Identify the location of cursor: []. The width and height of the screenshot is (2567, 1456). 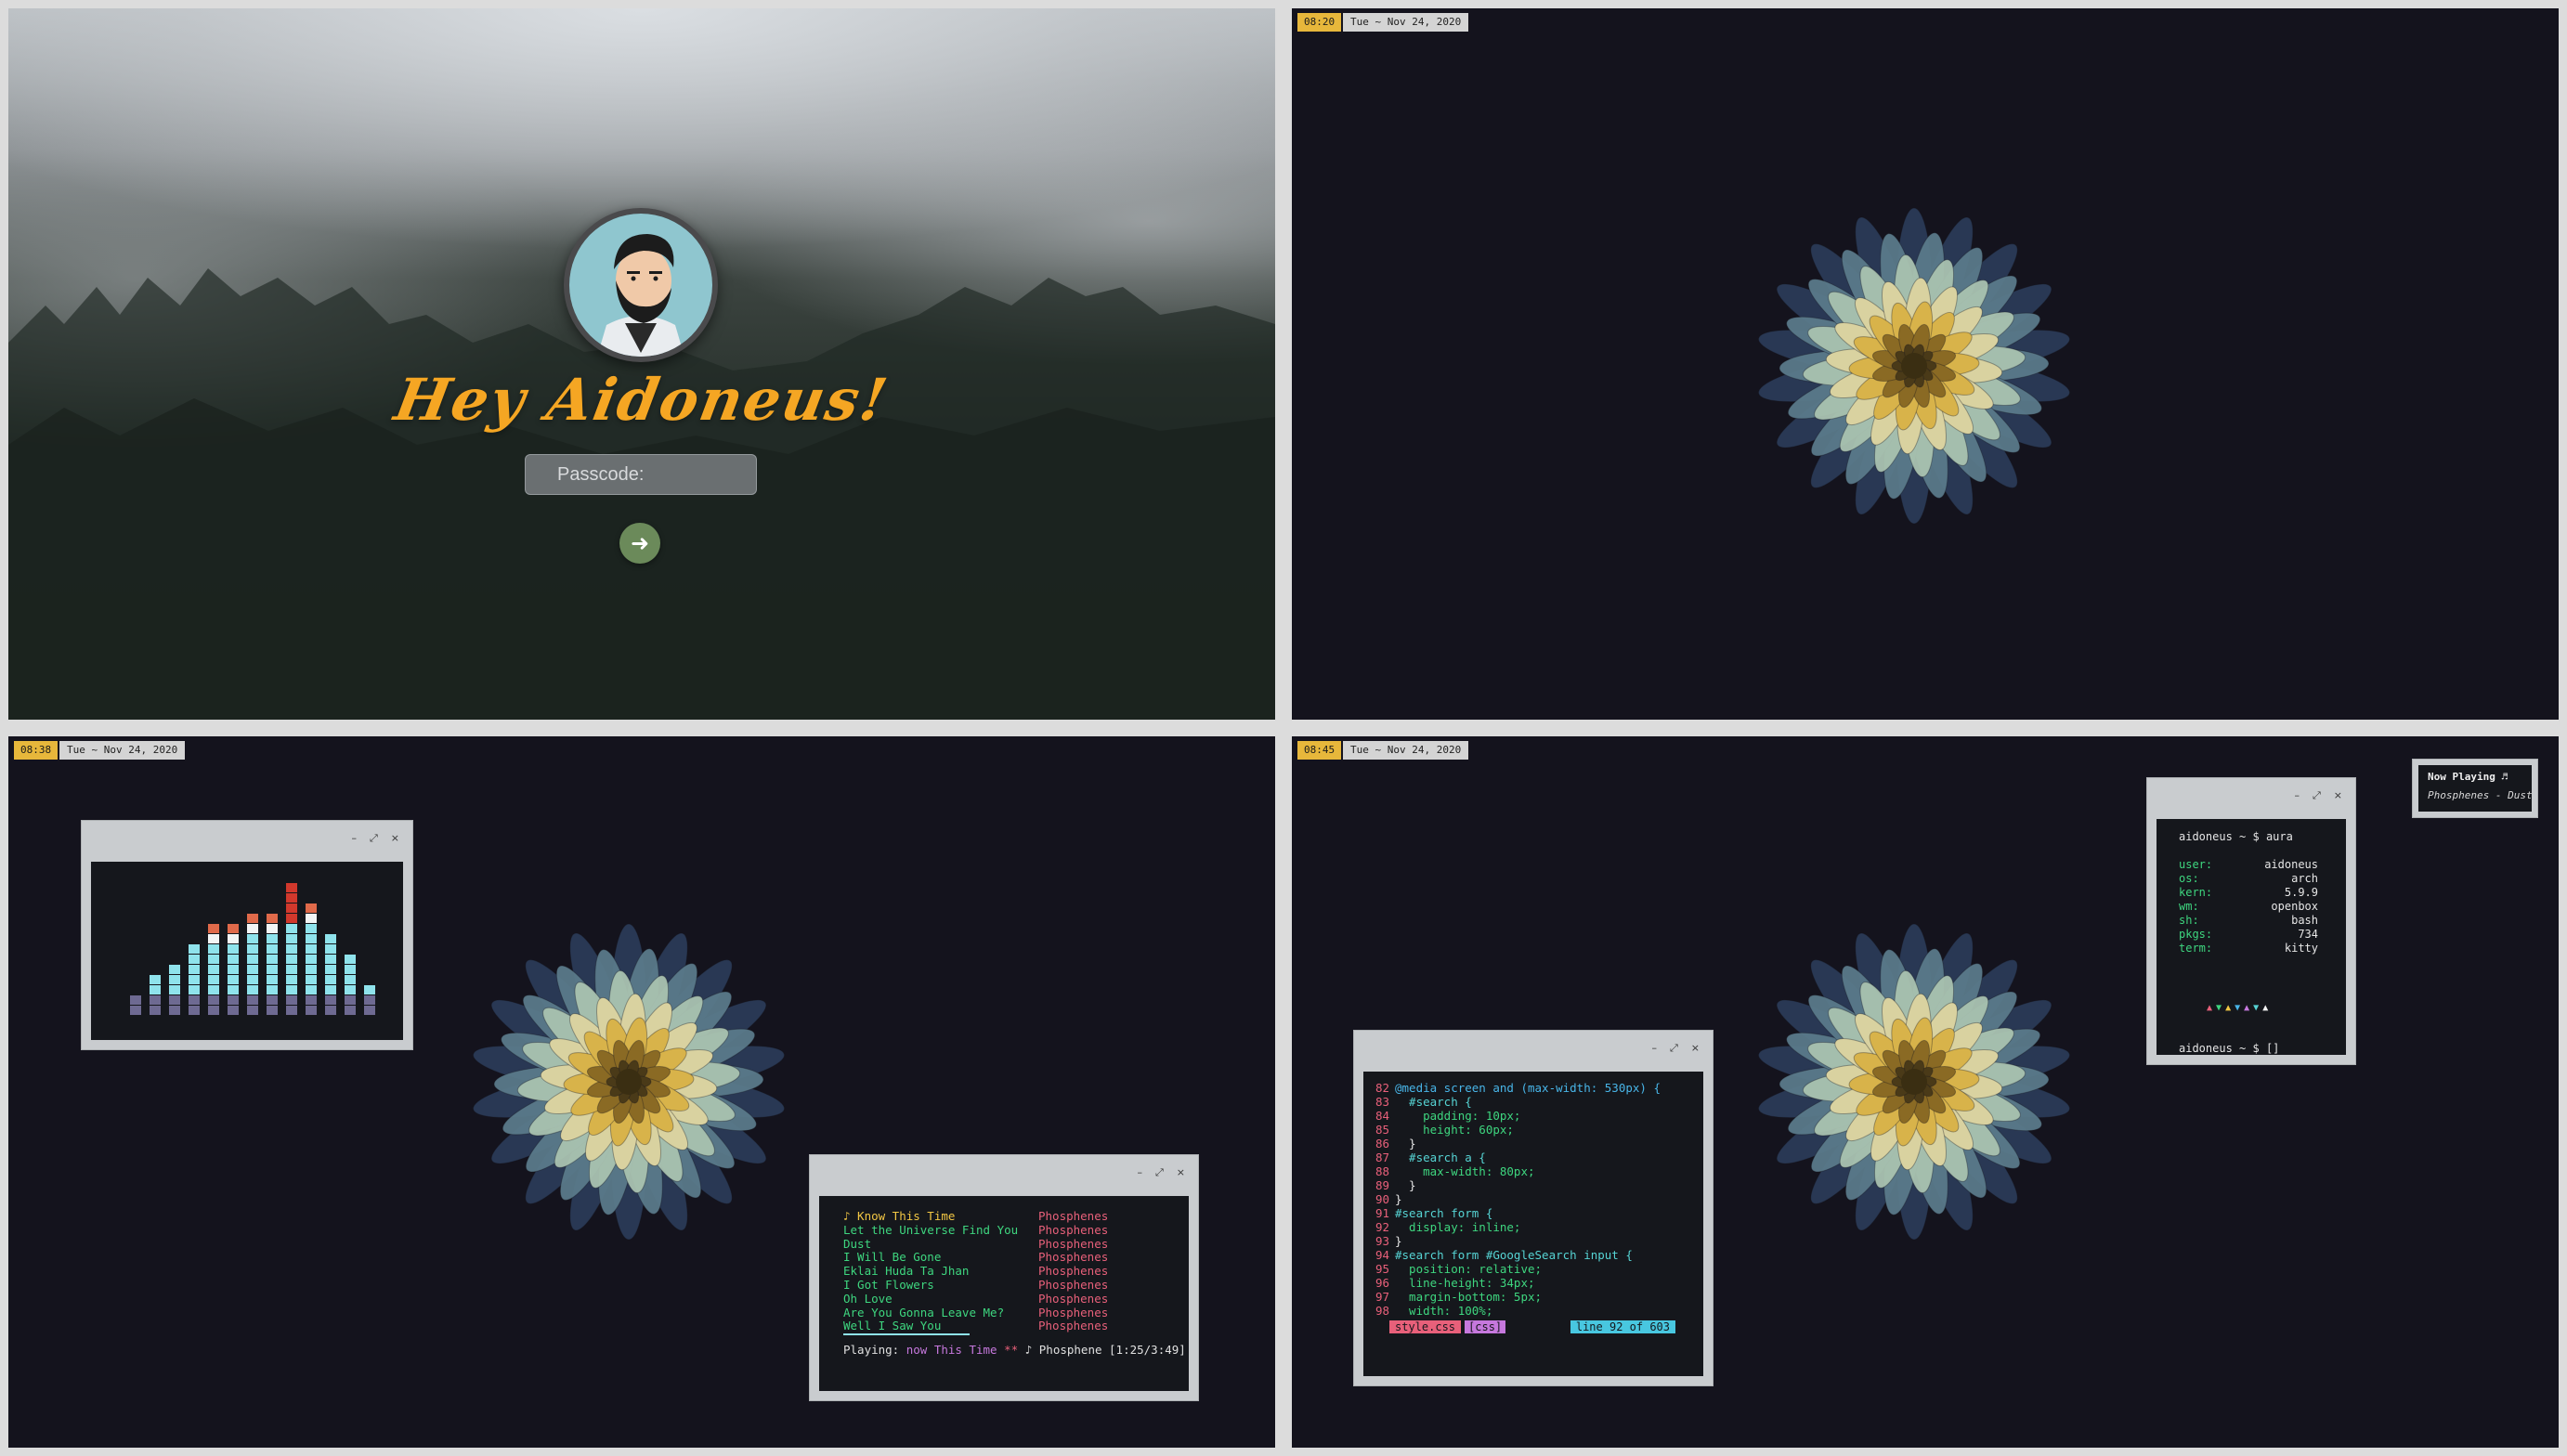
(2273, 1048).